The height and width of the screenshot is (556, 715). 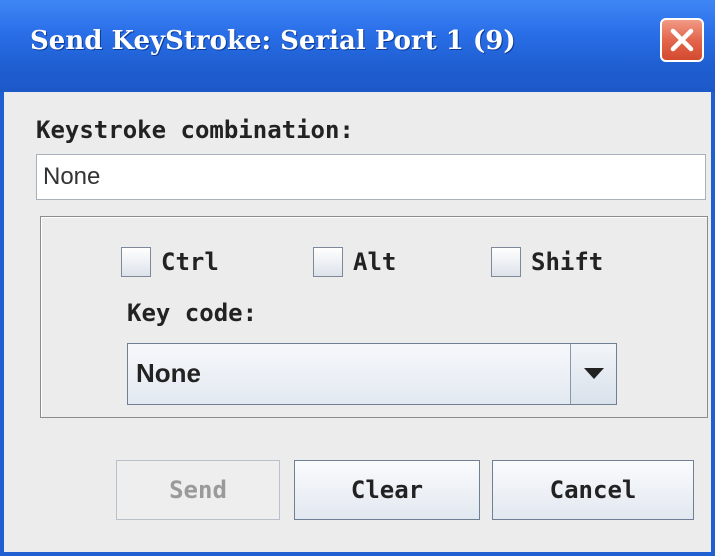 I want to click on key-code-label: Key code:, so click(x=192, y=313).